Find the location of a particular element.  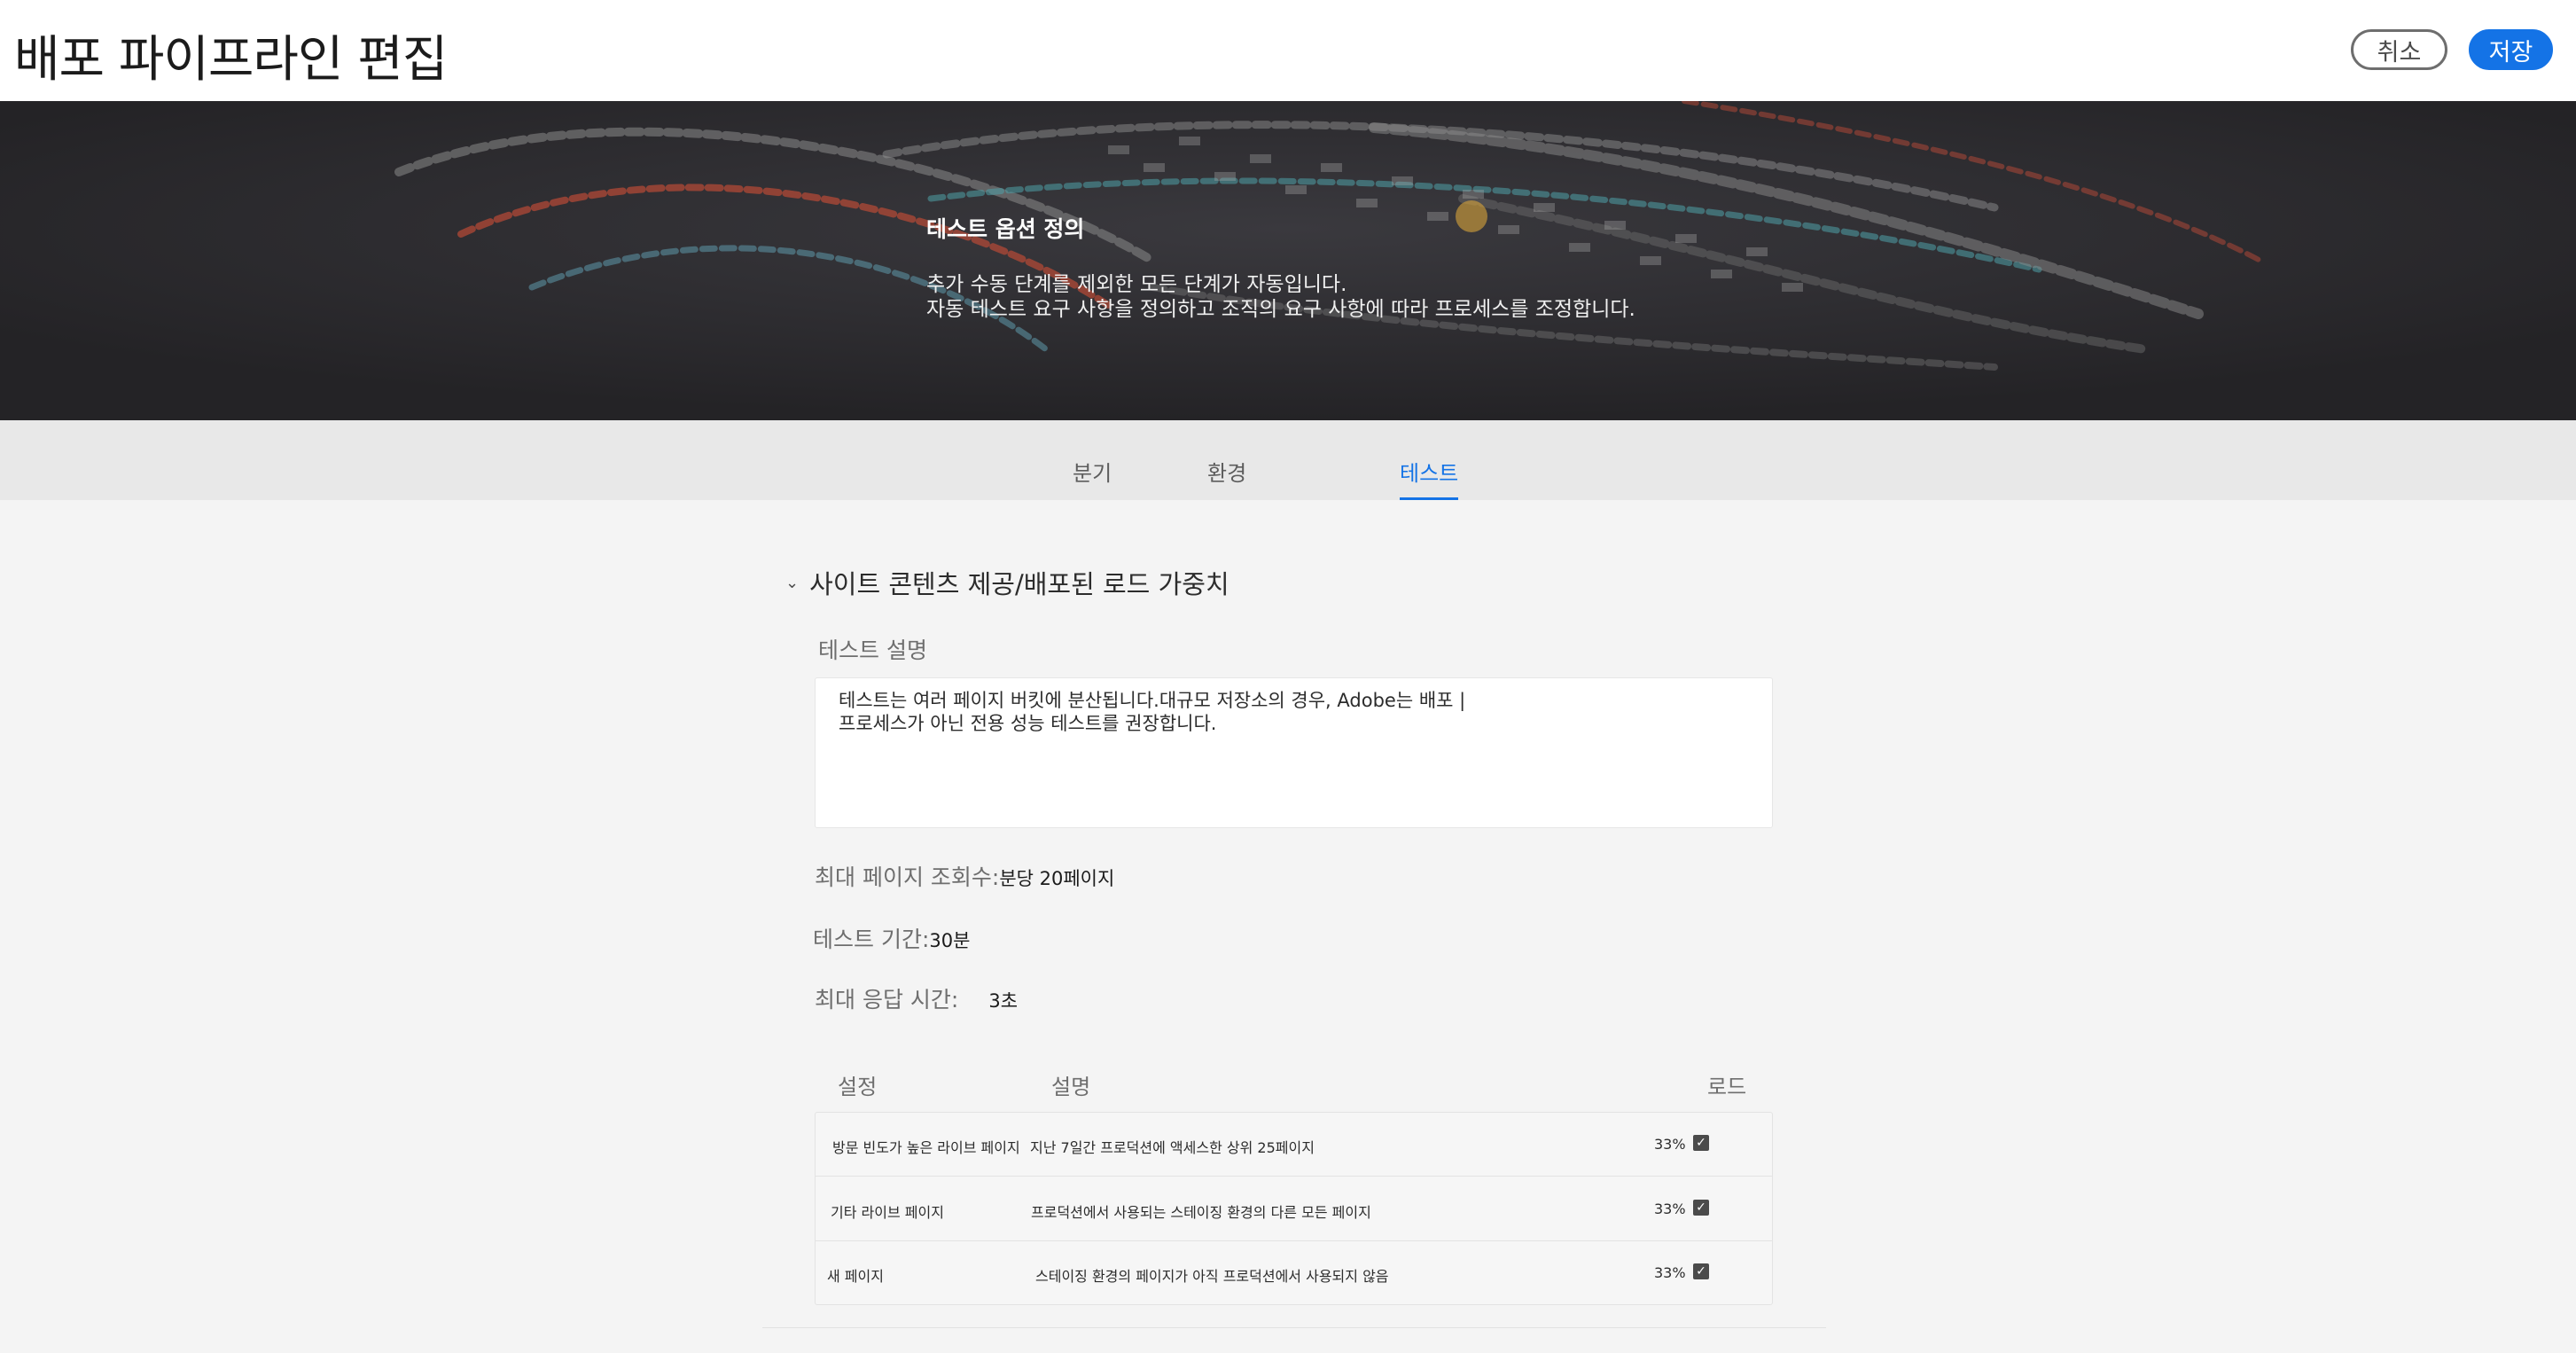

row-description: 프로덕션에서 사용되는 스테이징 환경의 다른 모든 페이지 is located at coordinates (1201, 1212).